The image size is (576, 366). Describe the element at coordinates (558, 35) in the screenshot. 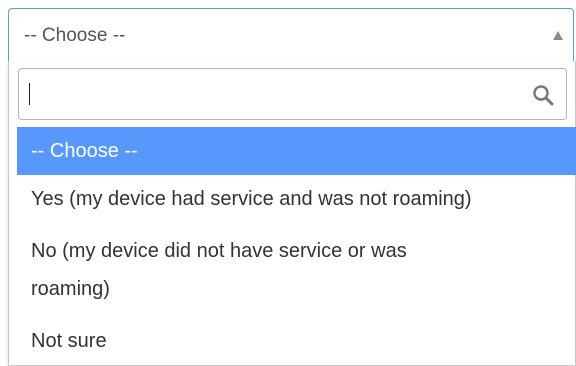

I see `arrow-up-icon` at that location.